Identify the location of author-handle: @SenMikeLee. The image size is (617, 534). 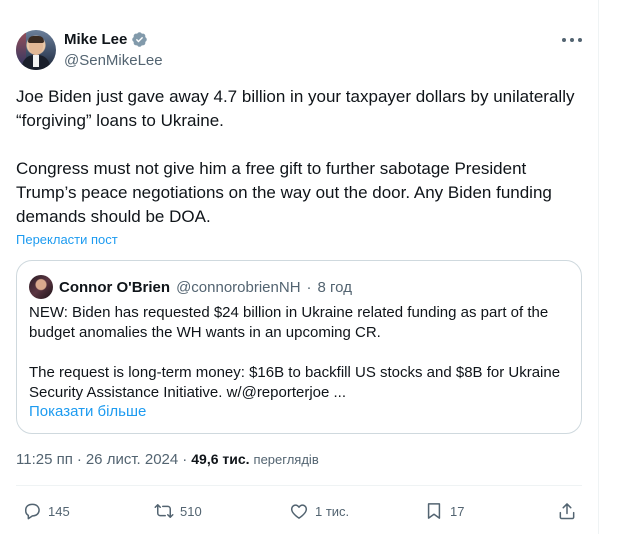
(113, 60).